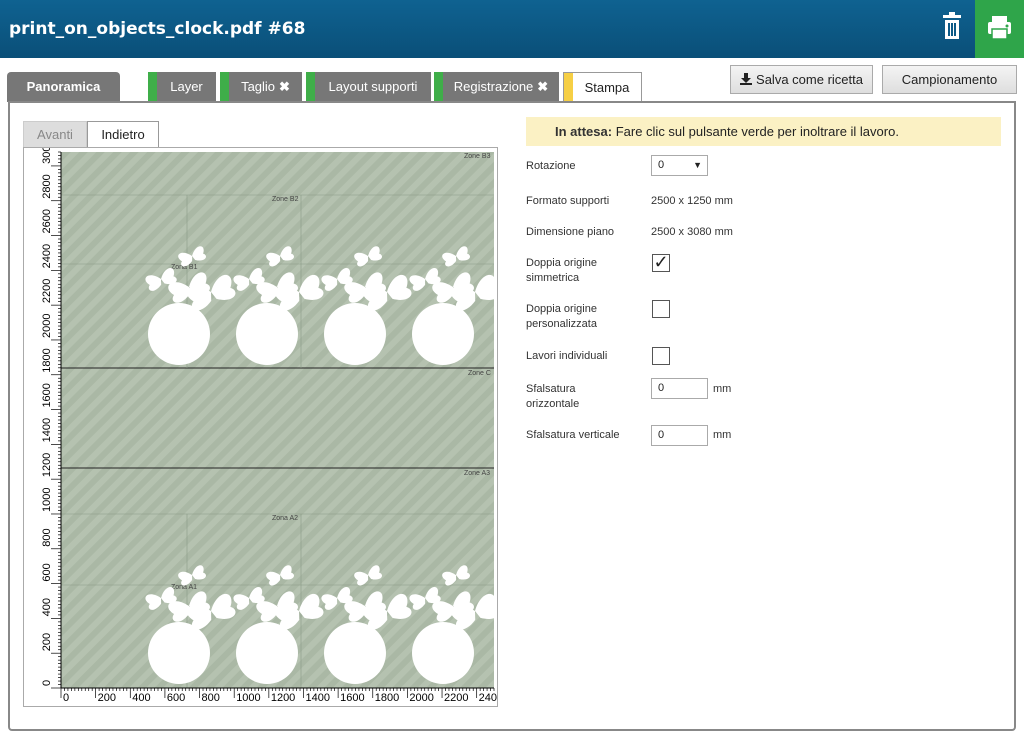  Describe the element at coordinates (352, 698) in the screenshot. I see `x-tick-label: 1600` at that location.